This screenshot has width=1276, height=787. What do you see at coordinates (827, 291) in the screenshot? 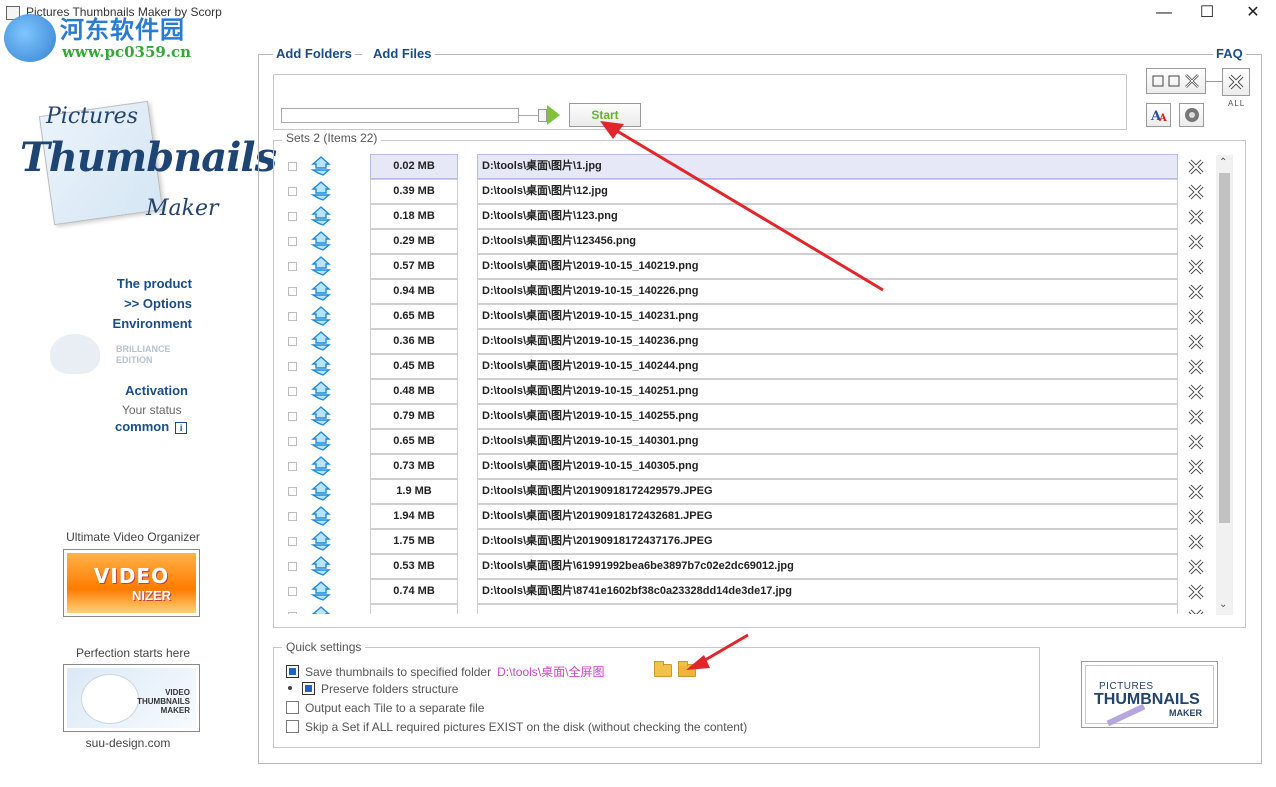
I see `item-path: D:\tools\桌面\图片\2019-10-15_140226.png` at bounding box center [827, 291].